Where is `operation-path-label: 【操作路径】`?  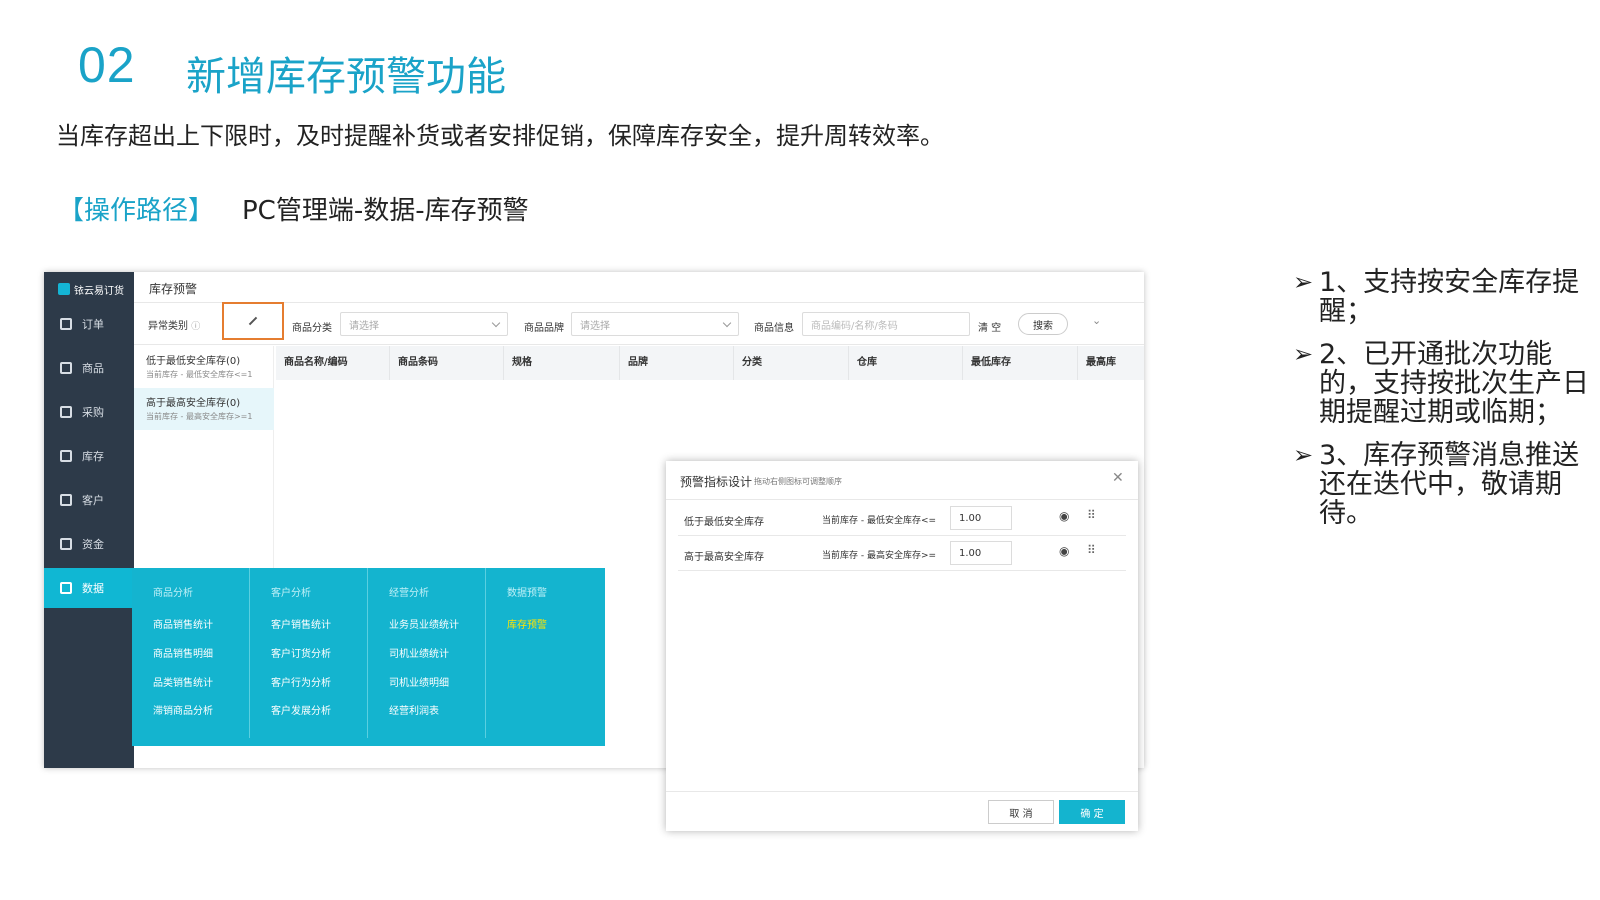 operation-path-label: 【操作路径】 is located at coordinates (136, 211).